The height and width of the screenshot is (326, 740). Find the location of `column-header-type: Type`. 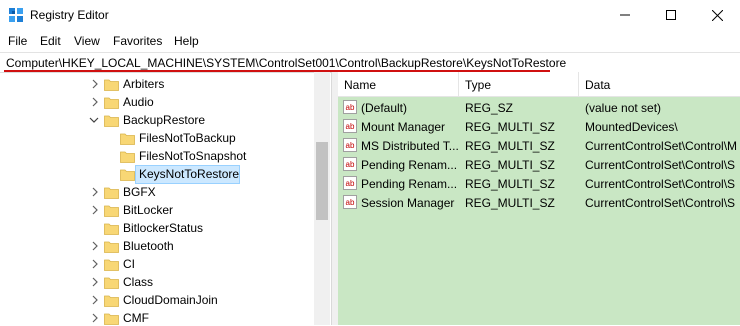

column-header-type: Type is located at coordinates (478, 85).